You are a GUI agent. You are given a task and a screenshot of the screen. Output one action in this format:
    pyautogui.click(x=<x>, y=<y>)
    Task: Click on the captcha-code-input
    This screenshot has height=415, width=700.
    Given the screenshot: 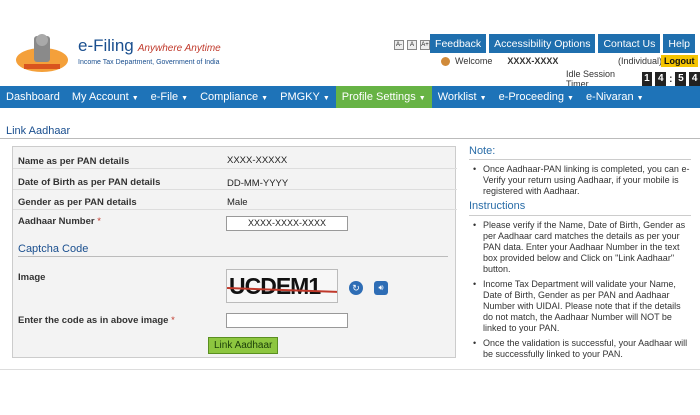 What is the action you would take?
    pyautogui.click(x=287, y=320)
    